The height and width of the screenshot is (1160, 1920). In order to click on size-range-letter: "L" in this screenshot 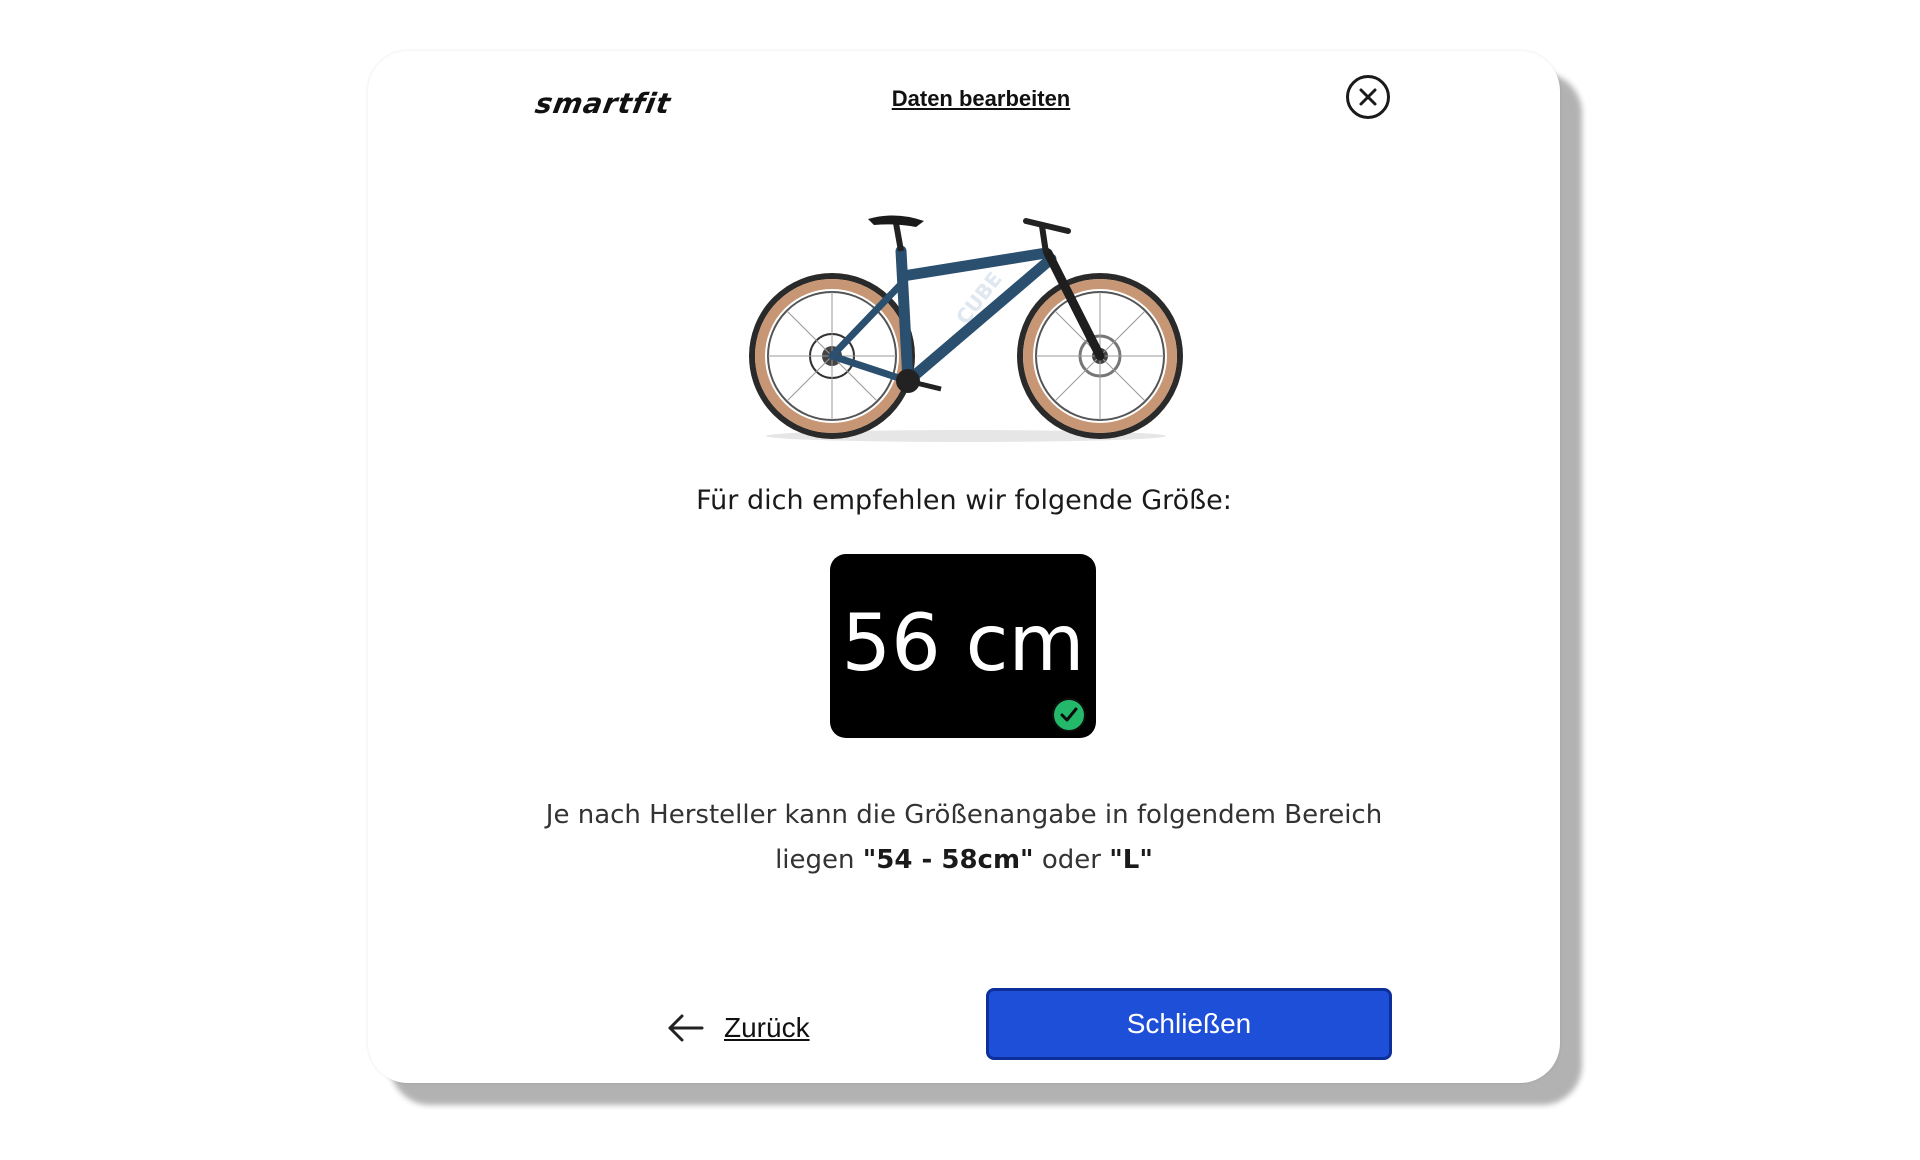, I will do `click(1131, 860)`.